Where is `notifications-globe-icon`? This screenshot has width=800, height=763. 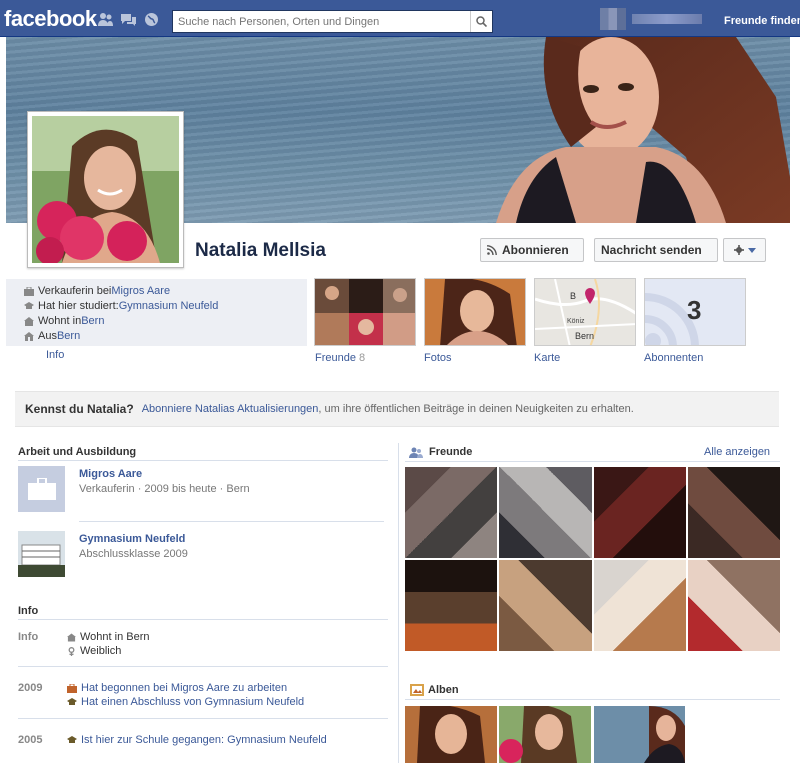
notifications-globe-icon is located at coordinates (151, 19).